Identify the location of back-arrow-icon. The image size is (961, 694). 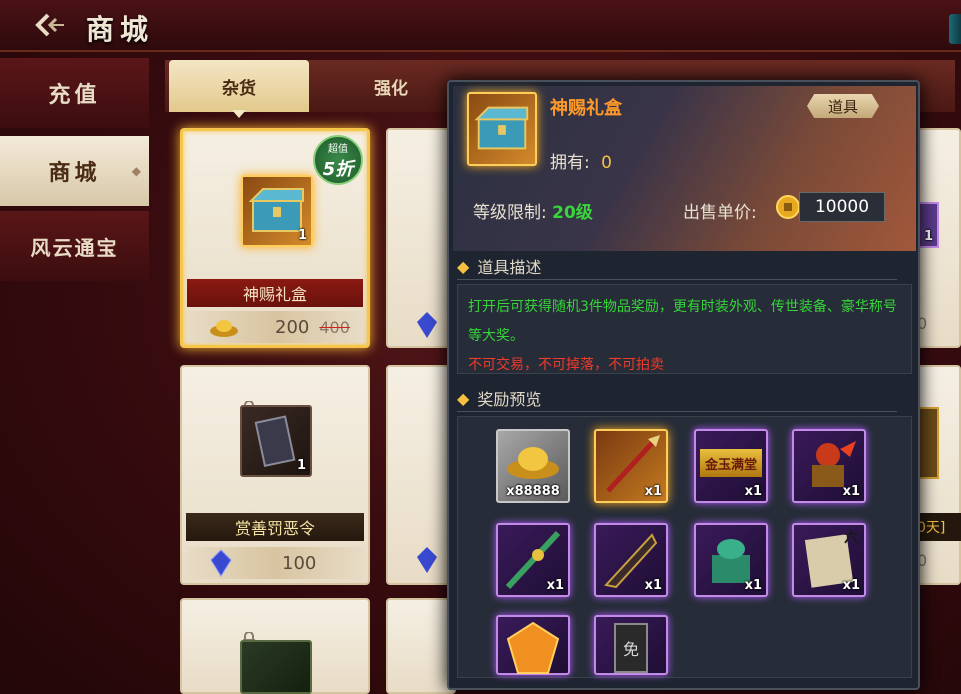
(49, 25).